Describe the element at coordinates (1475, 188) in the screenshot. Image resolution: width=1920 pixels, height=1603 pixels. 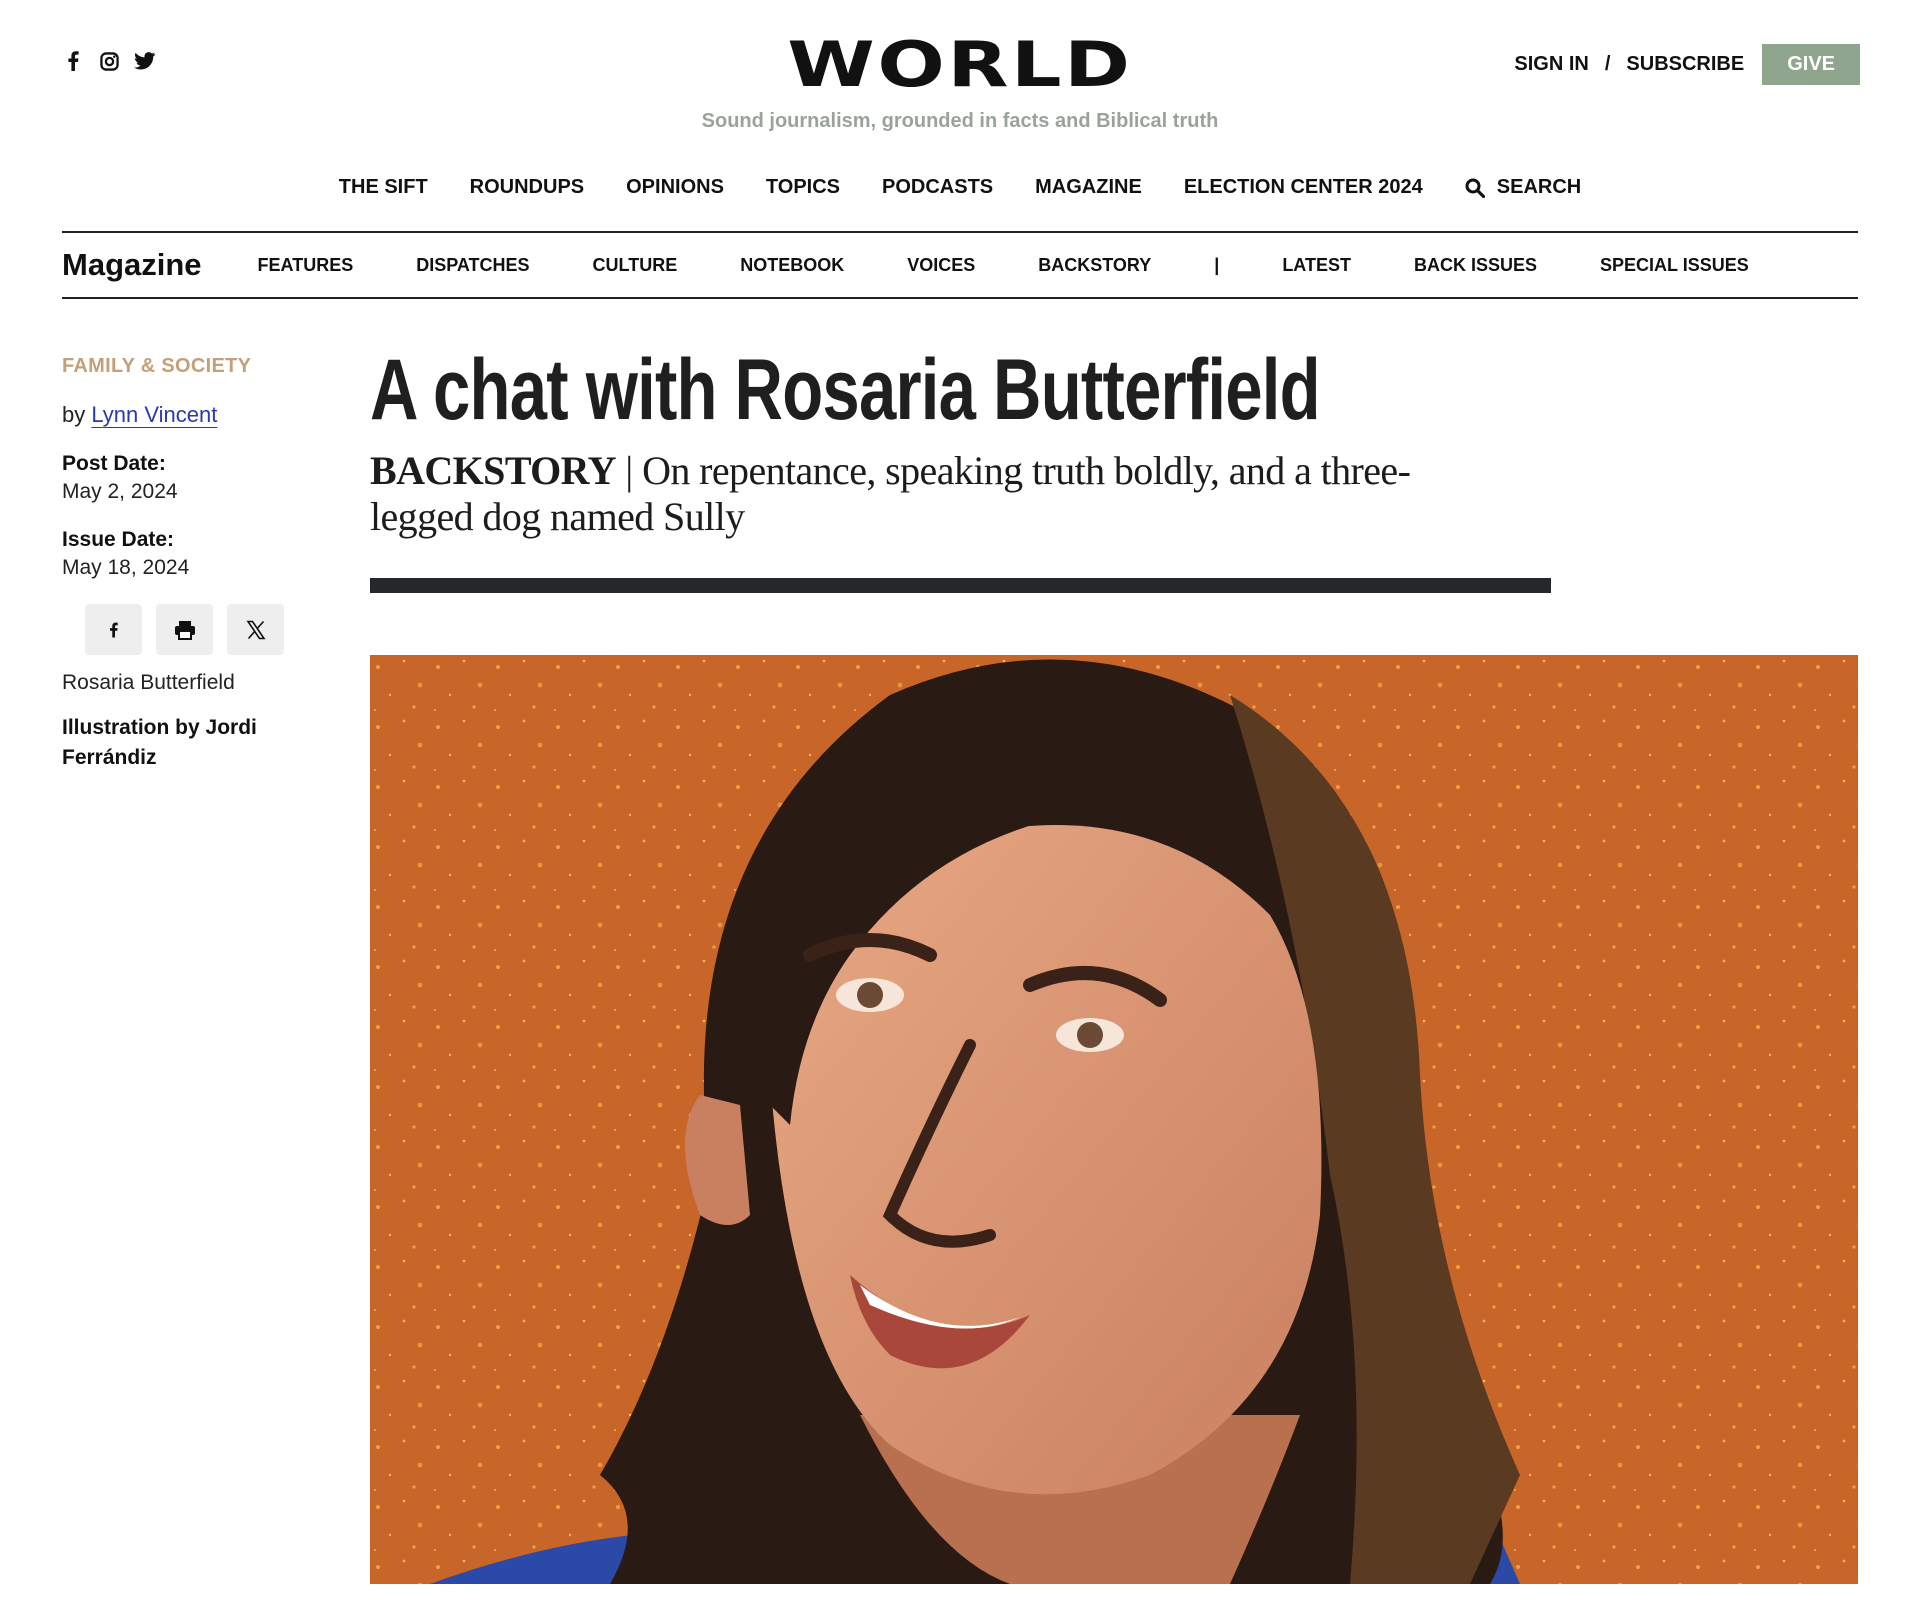
I see `search-icon` at that location.